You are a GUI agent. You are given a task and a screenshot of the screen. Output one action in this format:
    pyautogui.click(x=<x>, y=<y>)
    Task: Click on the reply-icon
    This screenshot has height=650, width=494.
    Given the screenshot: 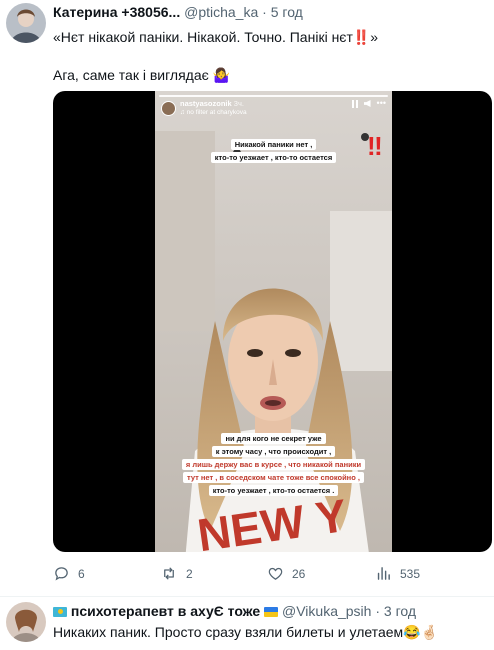 What is the action you would take?
    pyautogui.click(x=61, y=574)
    